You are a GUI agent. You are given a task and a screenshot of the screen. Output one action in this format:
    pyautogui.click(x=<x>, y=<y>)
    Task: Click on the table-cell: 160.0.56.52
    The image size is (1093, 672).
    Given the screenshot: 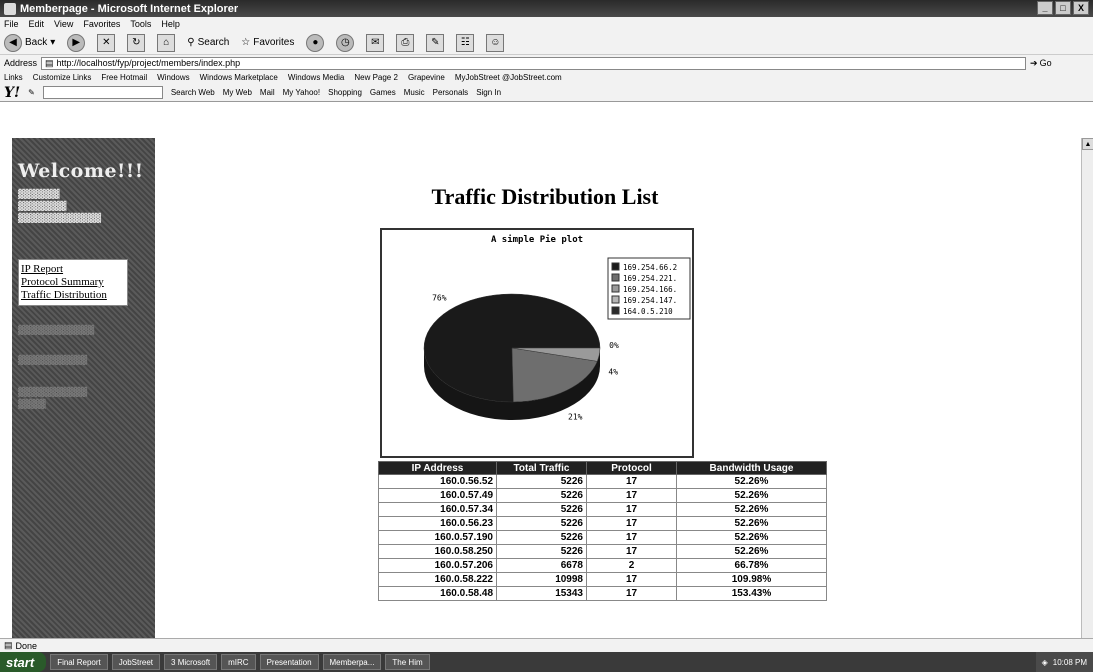 What is the action you would take?
    pyautogui.click(x=437, y=481)
    